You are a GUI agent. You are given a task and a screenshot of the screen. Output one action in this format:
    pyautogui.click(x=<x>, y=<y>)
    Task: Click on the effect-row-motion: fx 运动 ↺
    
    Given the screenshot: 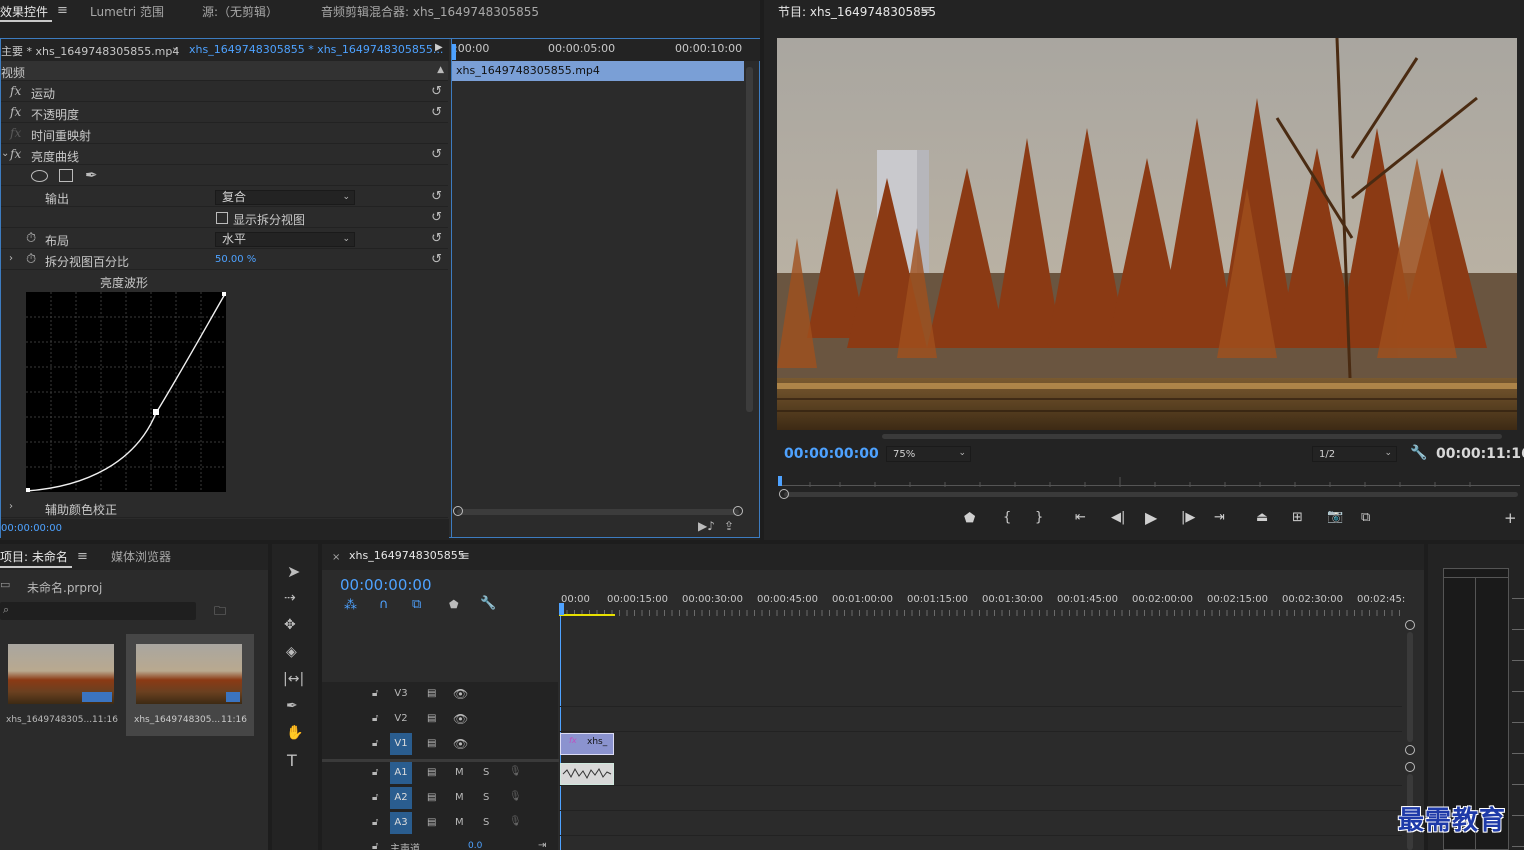 What is the action you would take?
    pyautogui.click(x=224, y=92)
    